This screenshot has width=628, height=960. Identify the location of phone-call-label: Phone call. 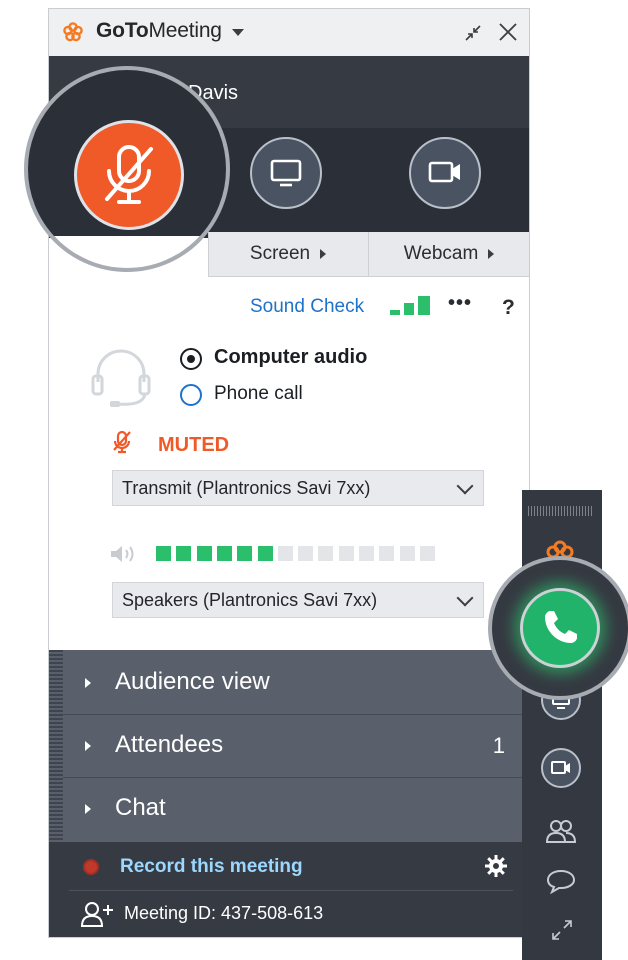
(258, 394).